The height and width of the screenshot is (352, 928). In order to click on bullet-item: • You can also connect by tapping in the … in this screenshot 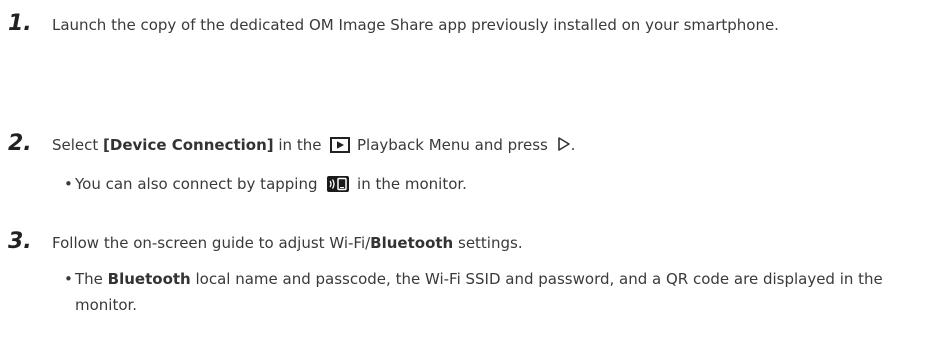, I will do `click(484, 185)`.